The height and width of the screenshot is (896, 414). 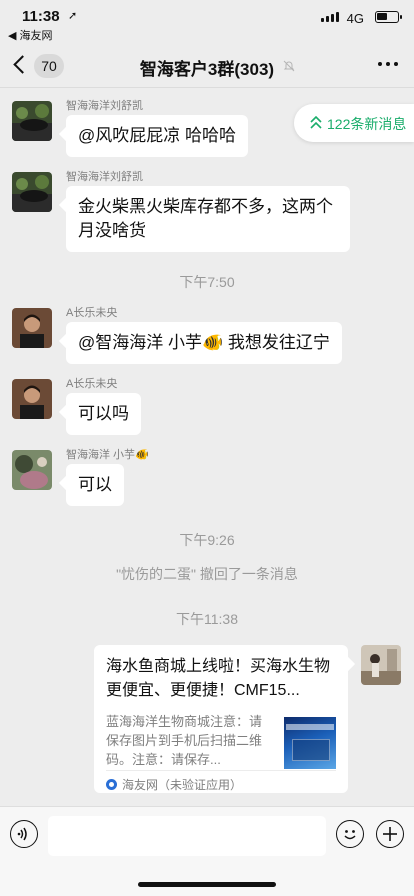 What do you see at coordinates (388, 17) in the screenshot?
I see `battery-icon` at bounding box center [388, 17].